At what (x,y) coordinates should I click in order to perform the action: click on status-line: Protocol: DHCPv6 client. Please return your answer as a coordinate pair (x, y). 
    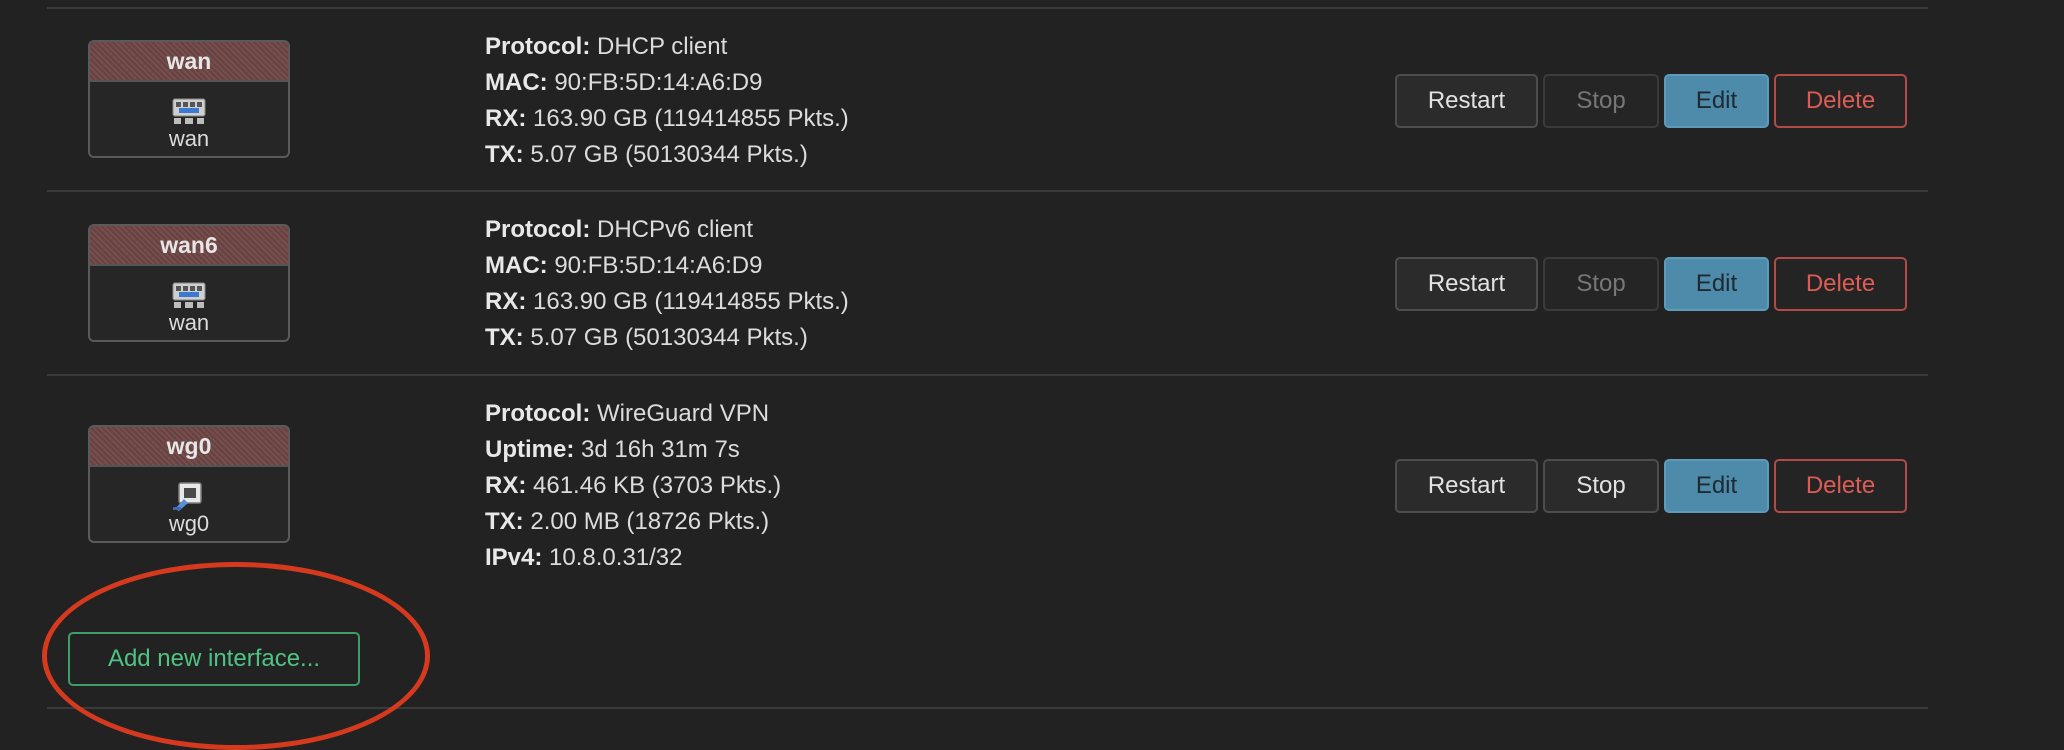
    Looking at the image, I should click on (619, 229).